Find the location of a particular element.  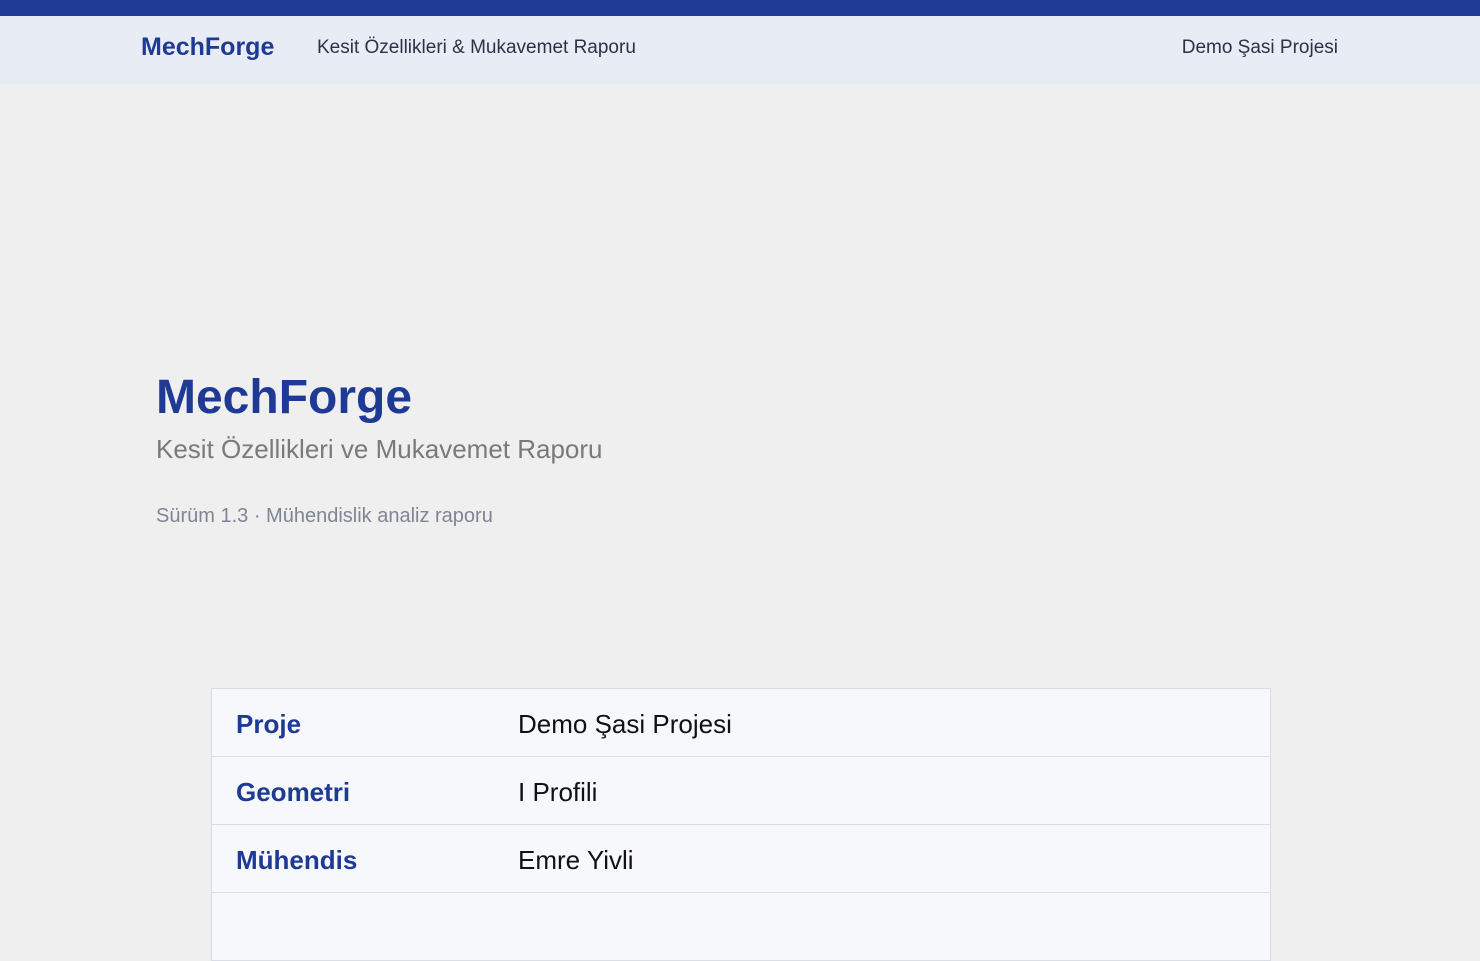

info-row-project: Proje Demo Şasi Projesi is located at coordinates (741, 723).